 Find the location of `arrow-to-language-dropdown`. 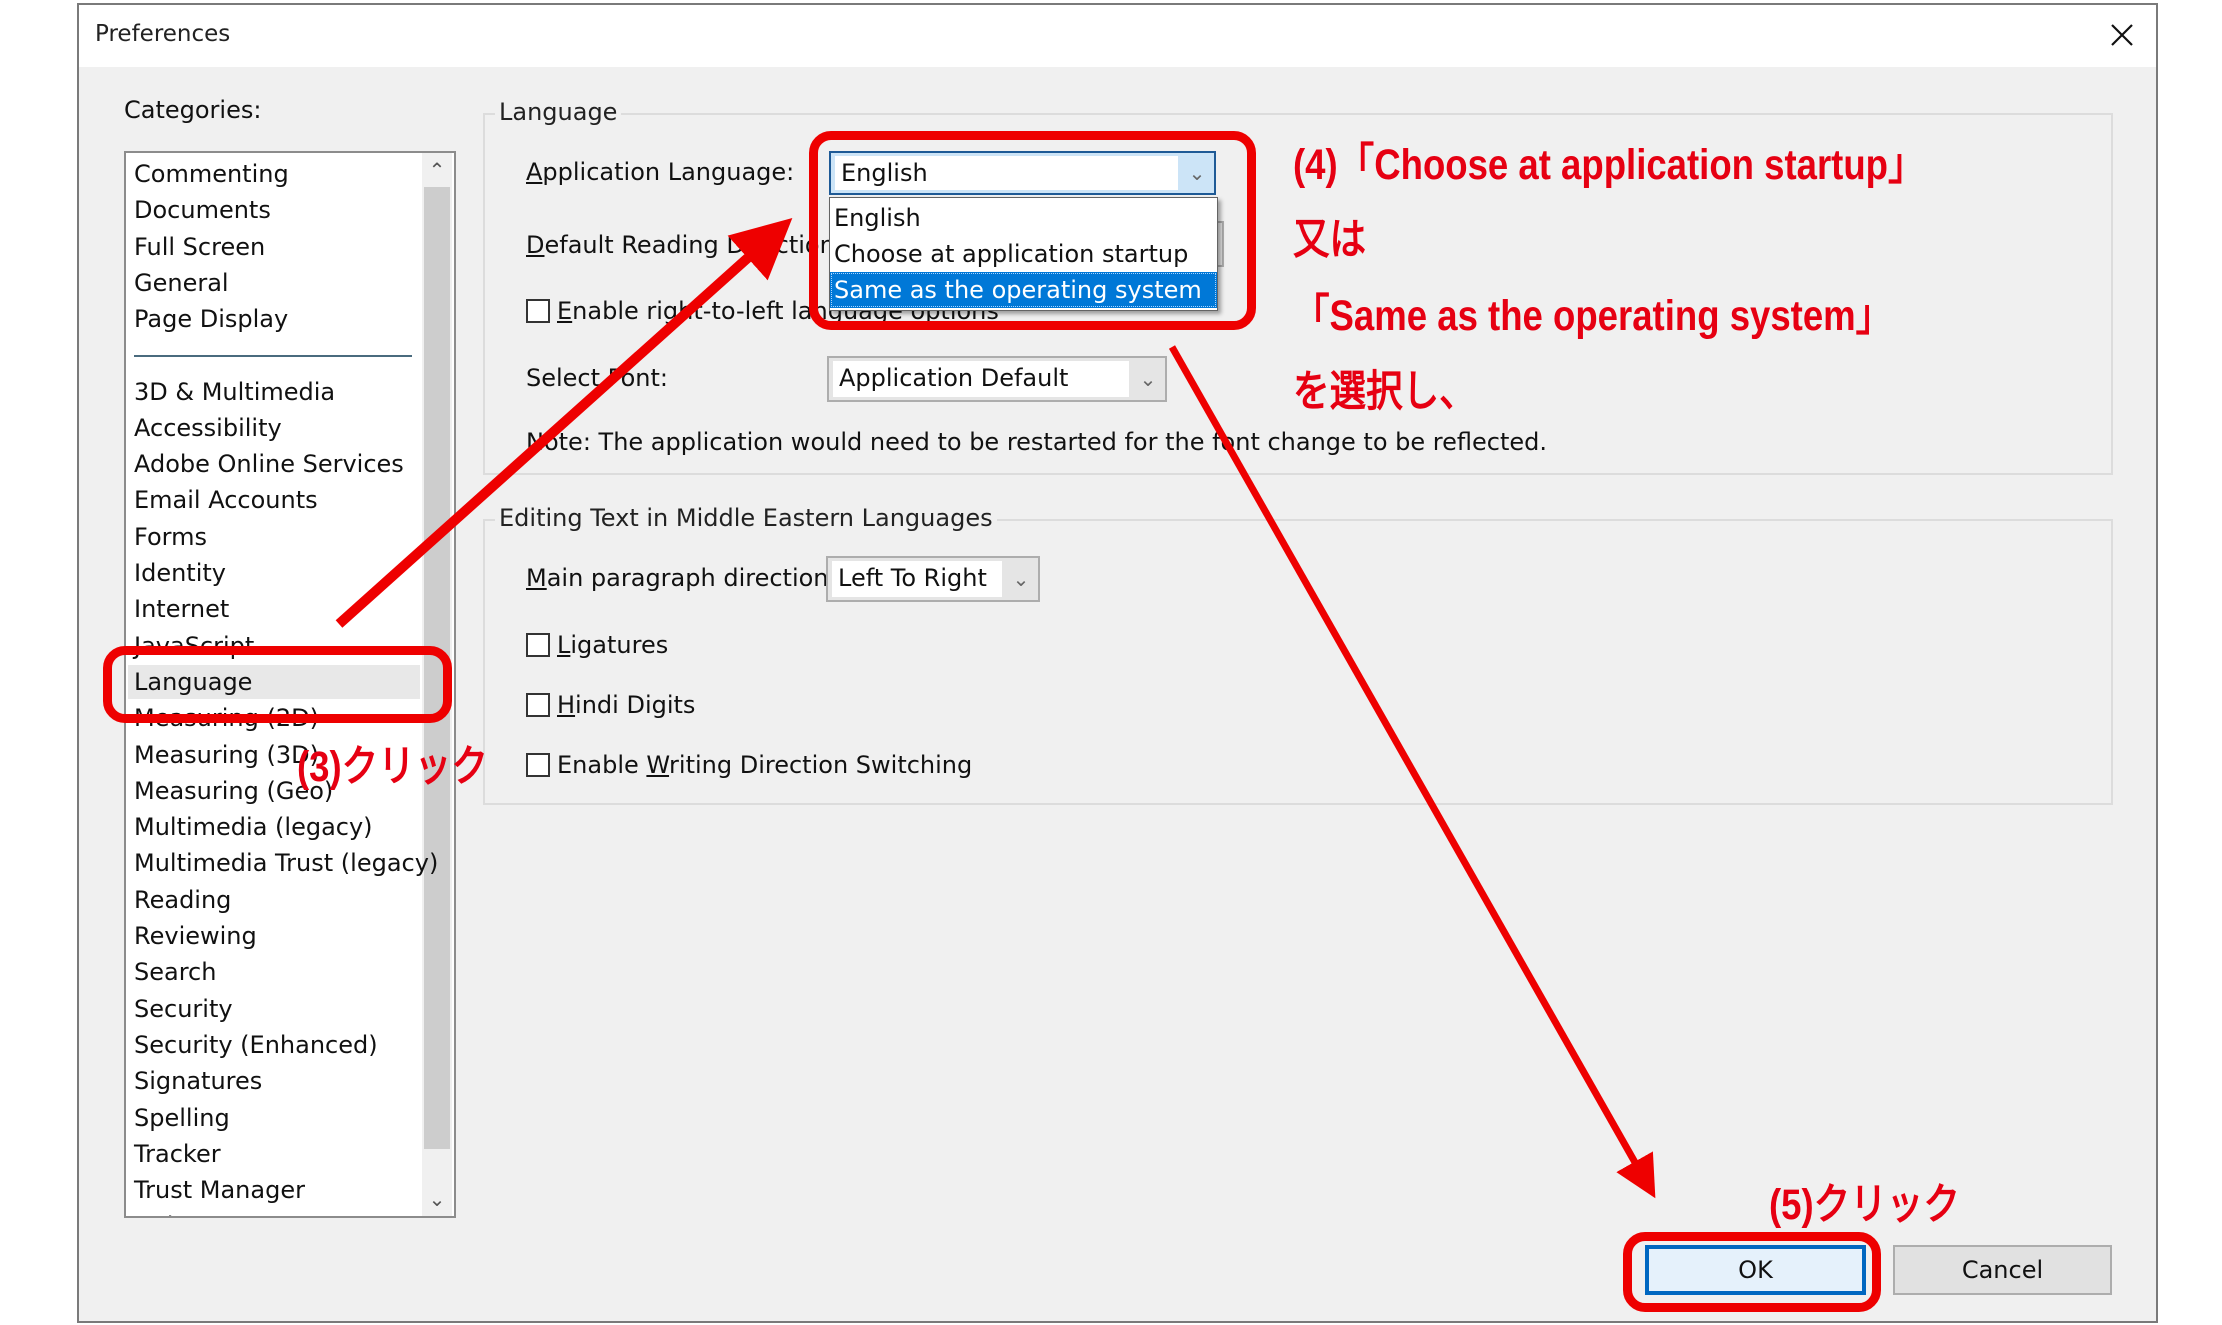

arrow-to-language-dropdown is located at coordinates (564, 422).